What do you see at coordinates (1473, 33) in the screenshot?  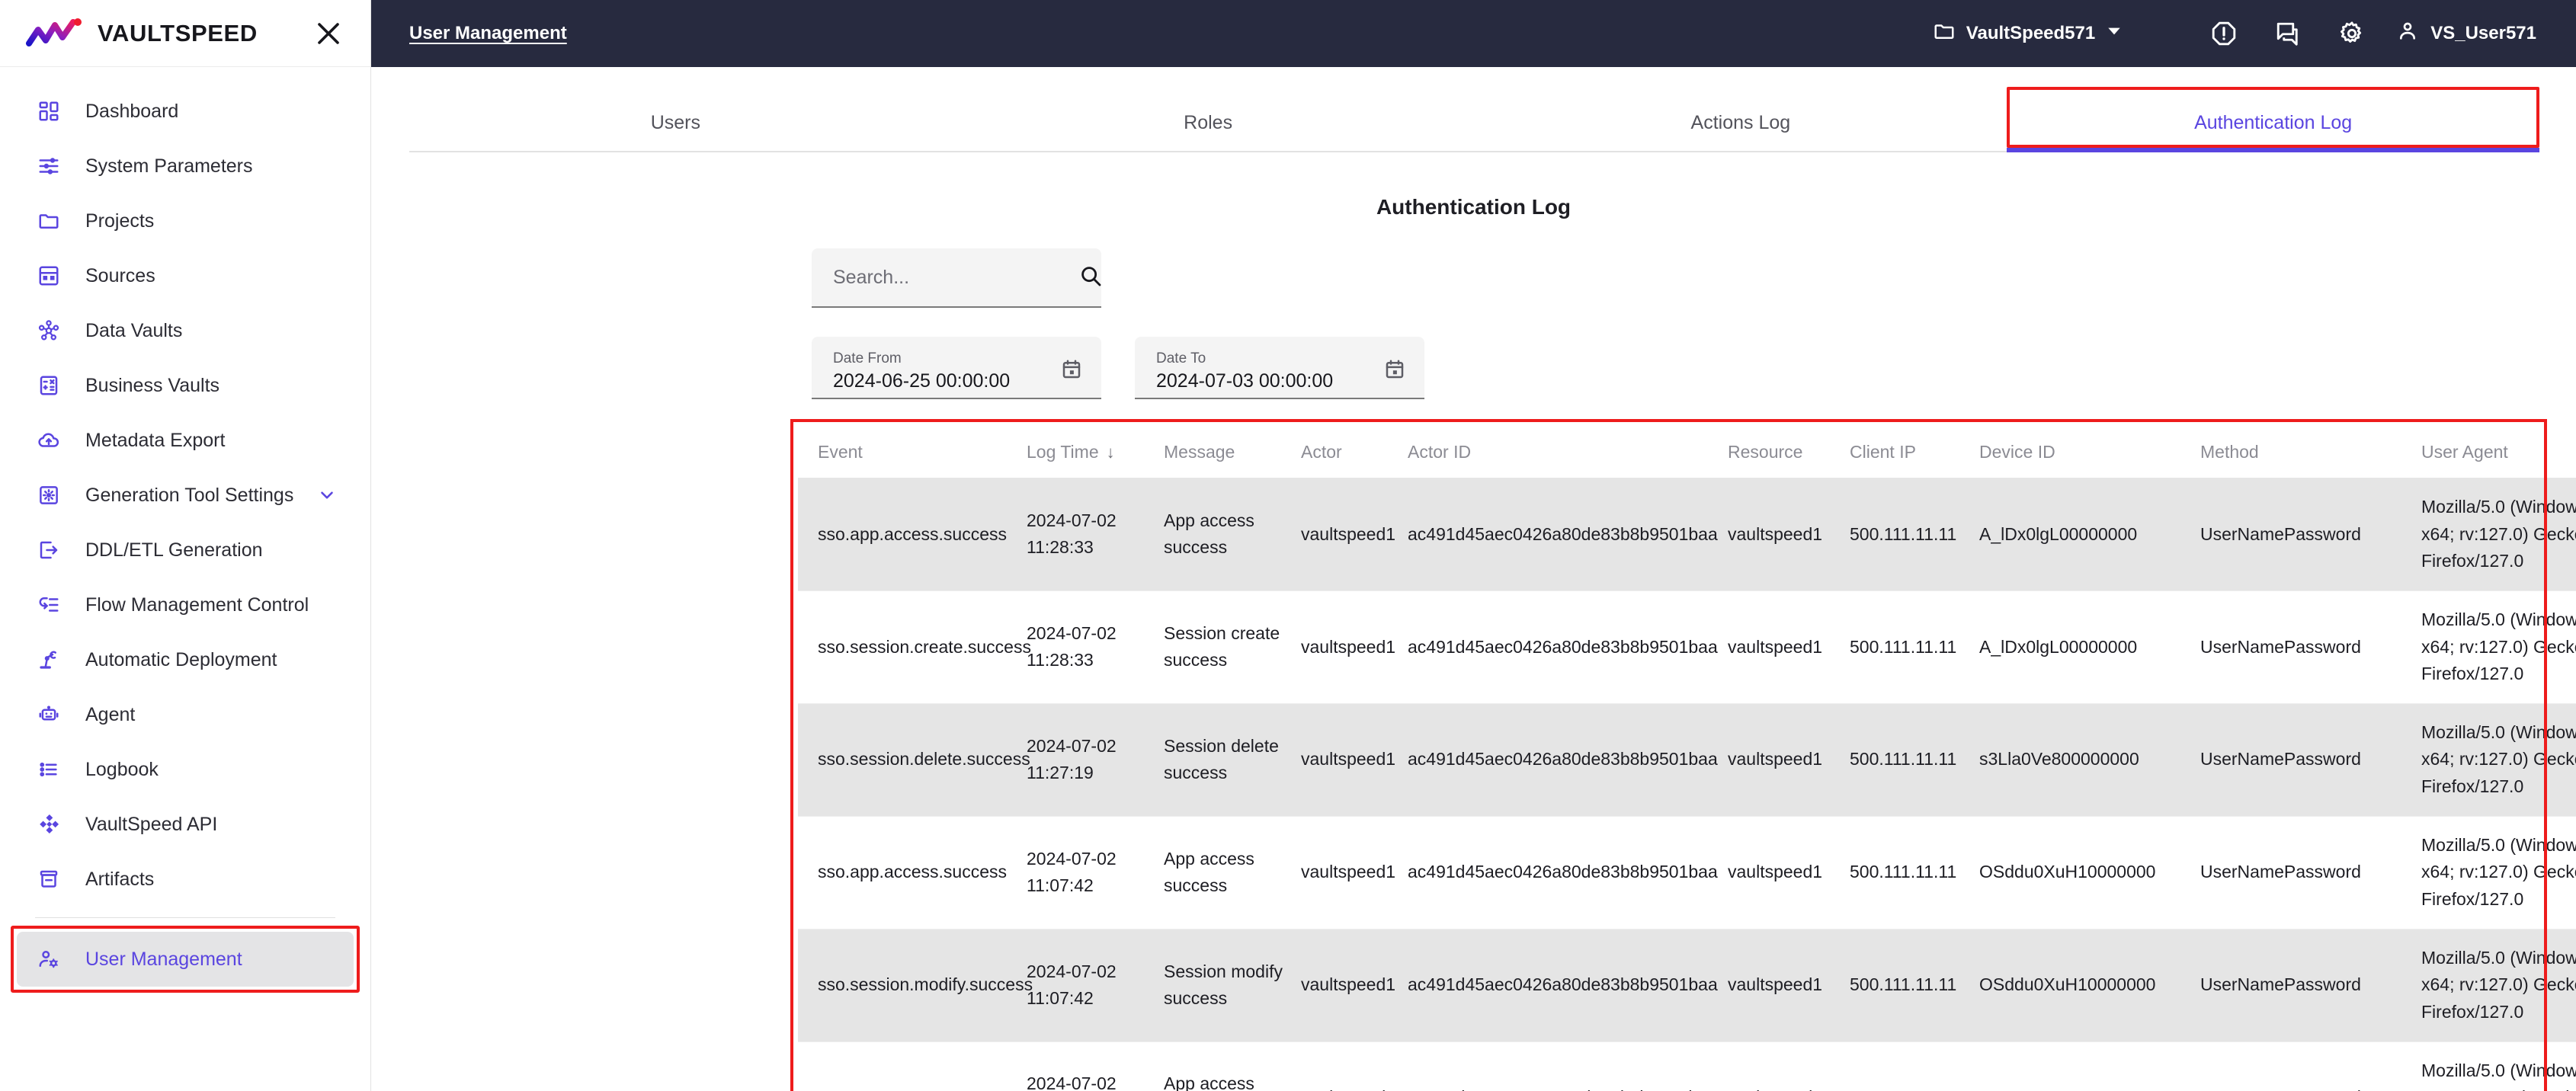 I see `topbar: User Management VaultSpeed571 VS_User571` at bounding box center [1473, 33].